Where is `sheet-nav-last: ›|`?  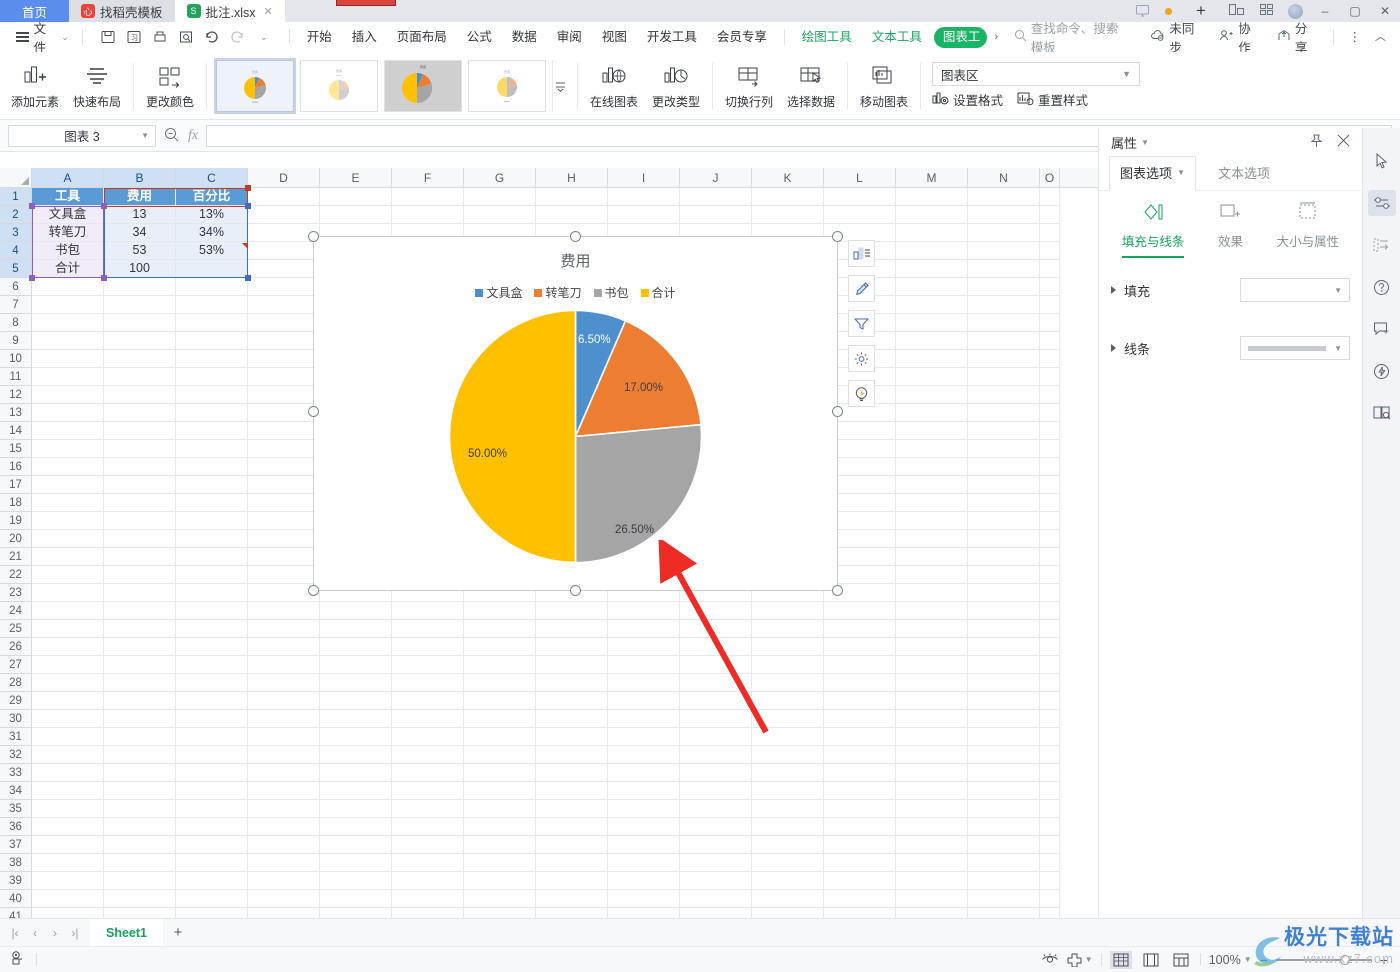 sheet-nav-last: ›| is located at coordinates (75, 933).